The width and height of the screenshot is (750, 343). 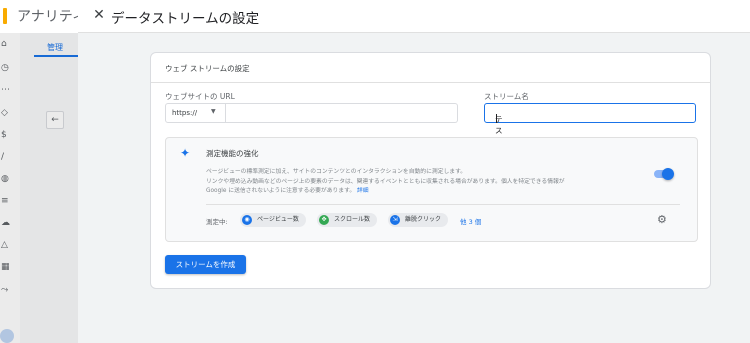 I want to click on details-link: 詳細, so click(x=363, y=191).